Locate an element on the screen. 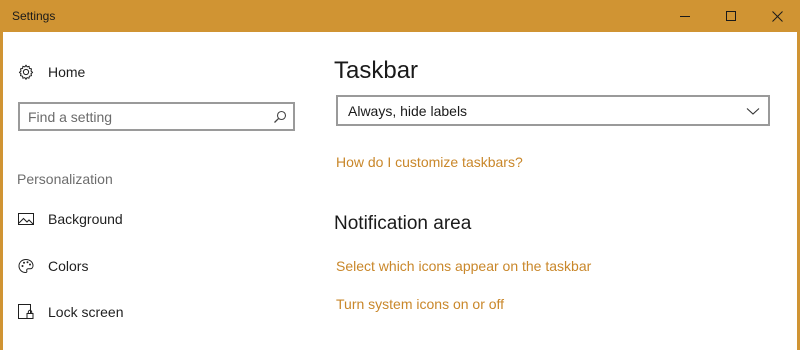 The height and width of the screenshot is (350, 800). sidebar-item-label: Lock screen is located at coordinates (86, 312).